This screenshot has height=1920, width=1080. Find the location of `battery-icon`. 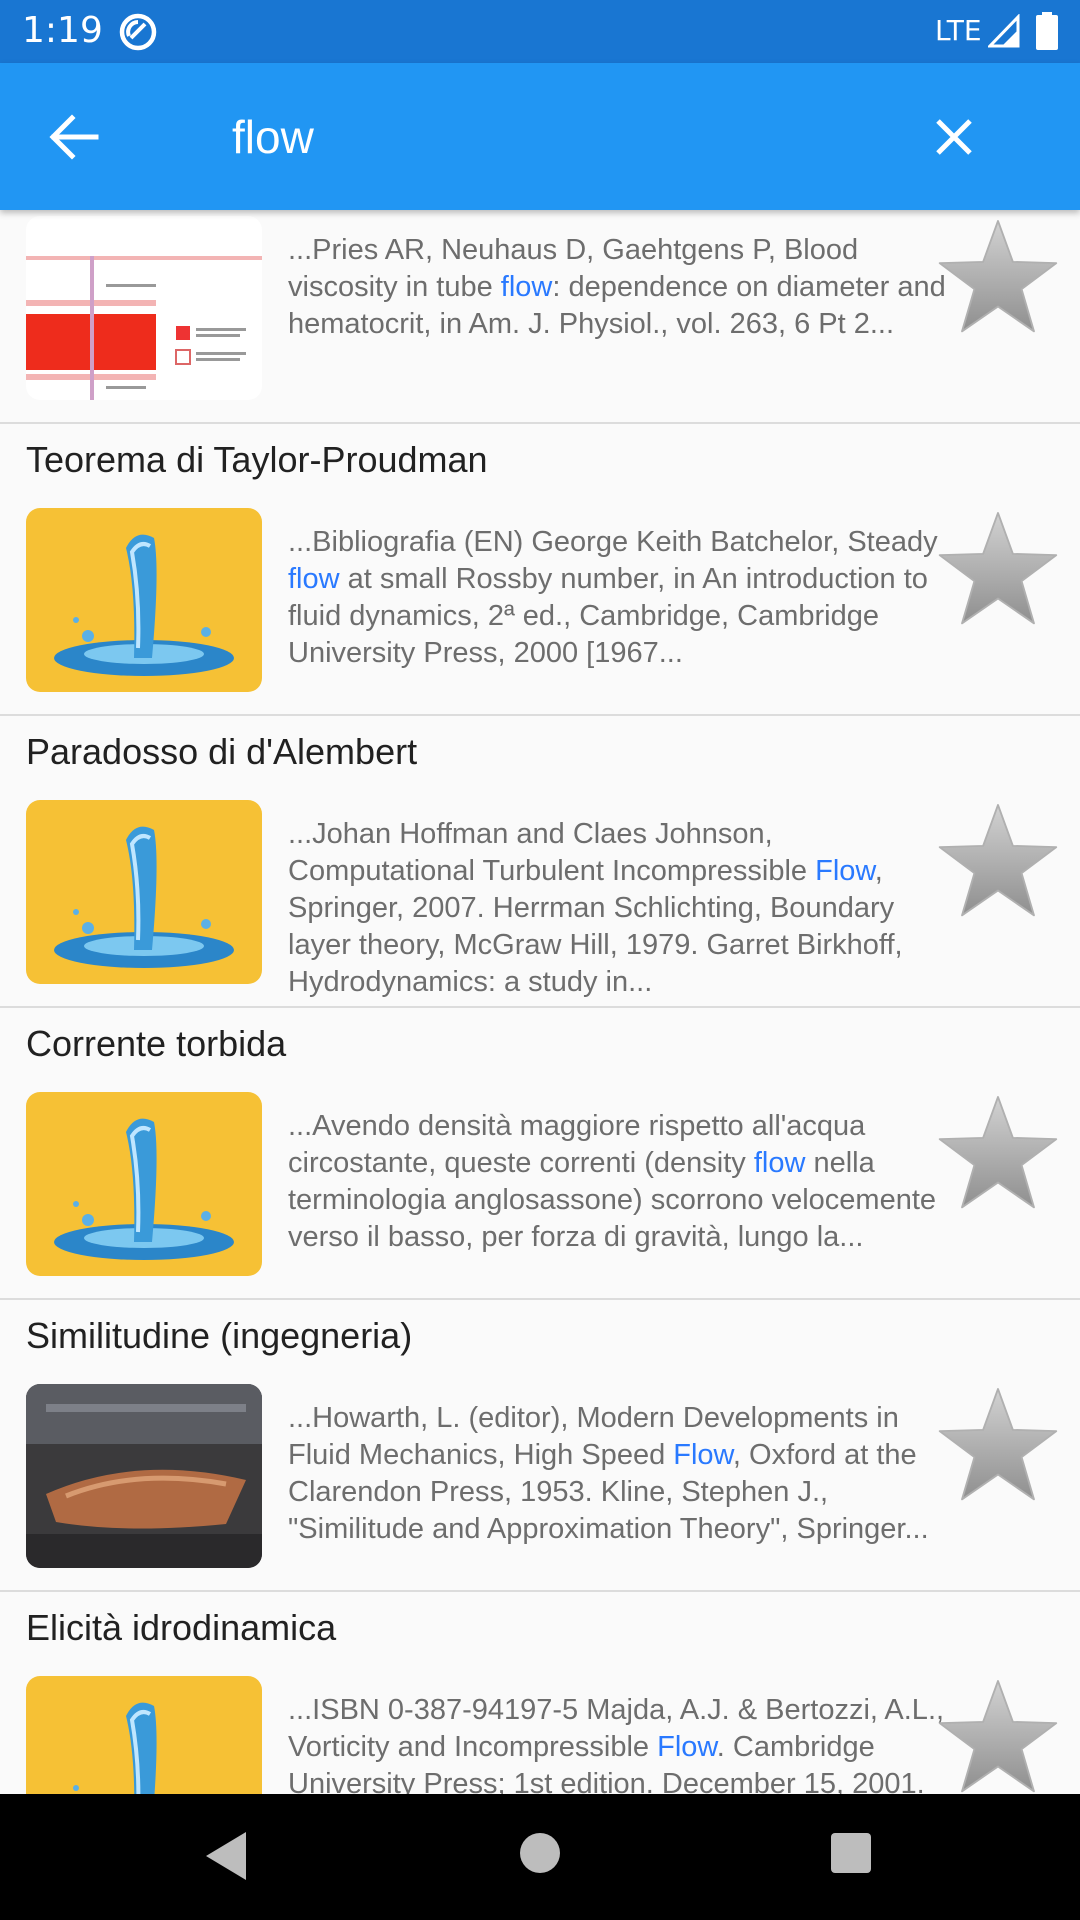

battery-icon is located at coordinates (1047, 31).